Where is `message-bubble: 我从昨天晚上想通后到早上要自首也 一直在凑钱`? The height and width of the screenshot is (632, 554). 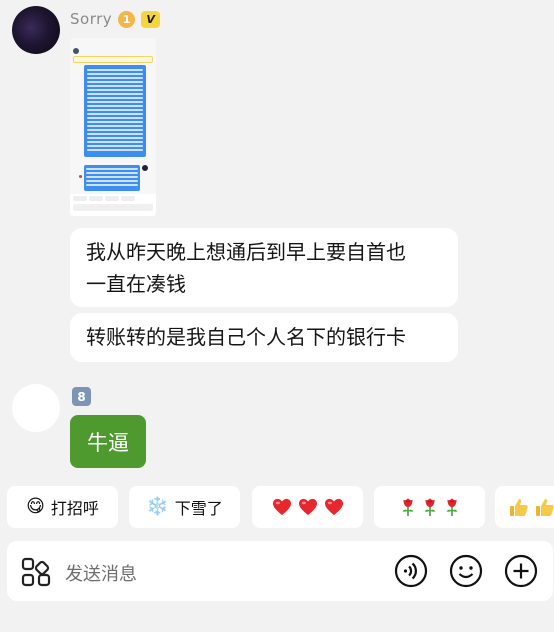 message-bubble: 我从昨天晚上想通后到早上要自首也 一直在凑钱 is located at coordinates (264, 267).